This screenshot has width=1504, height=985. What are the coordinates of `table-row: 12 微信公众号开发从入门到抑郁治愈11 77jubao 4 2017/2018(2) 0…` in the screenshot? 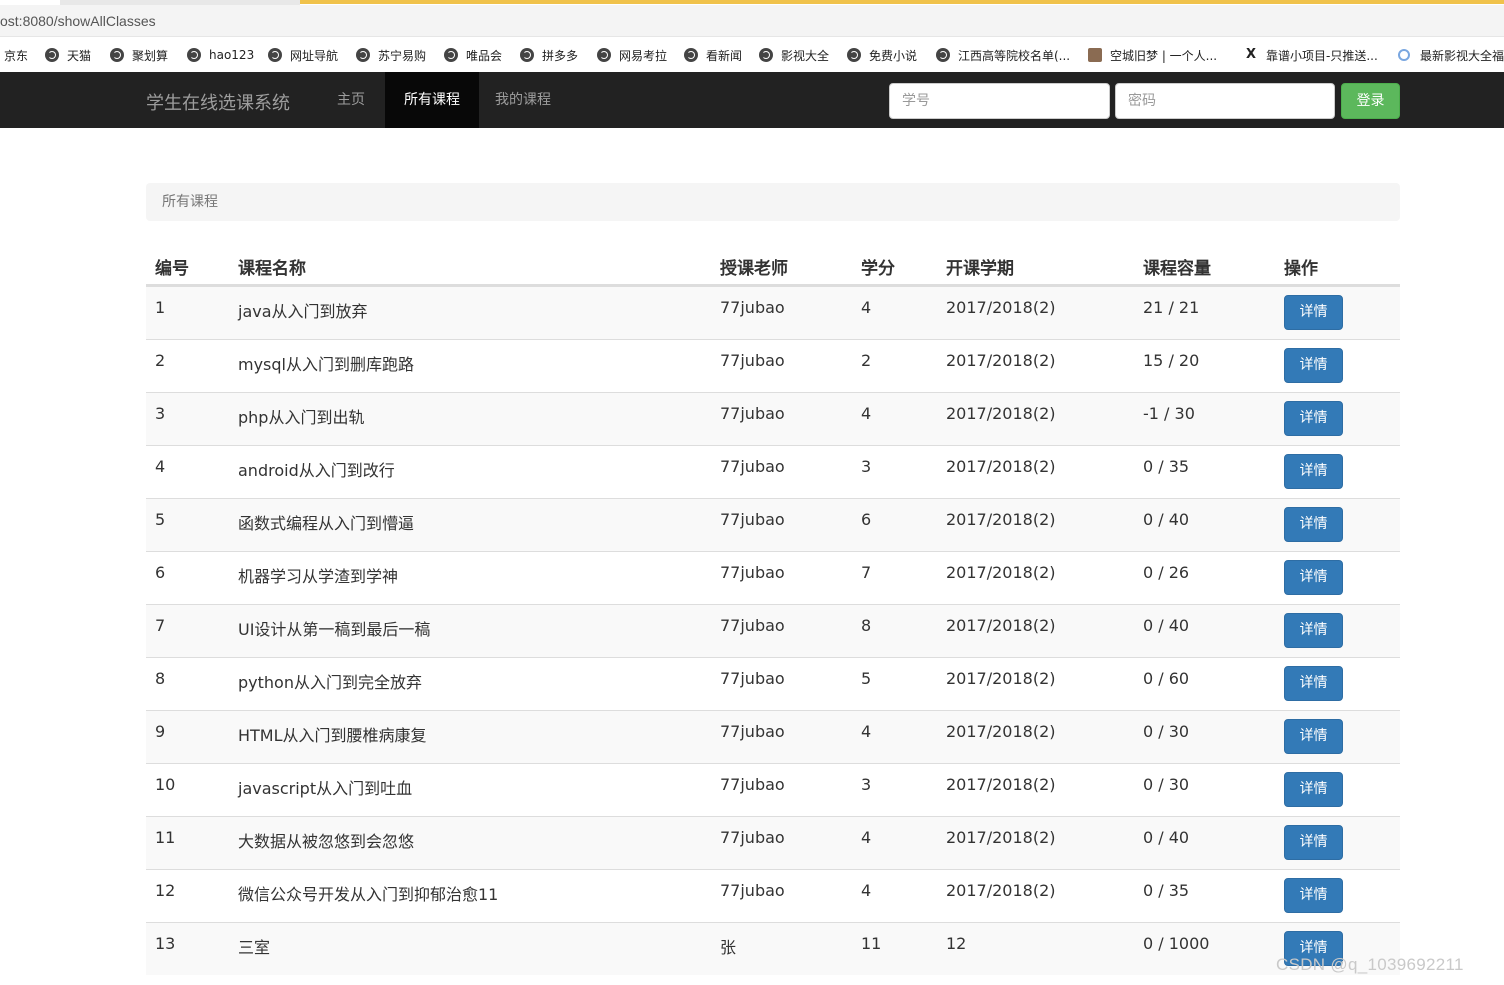 It's located at (773, 895).